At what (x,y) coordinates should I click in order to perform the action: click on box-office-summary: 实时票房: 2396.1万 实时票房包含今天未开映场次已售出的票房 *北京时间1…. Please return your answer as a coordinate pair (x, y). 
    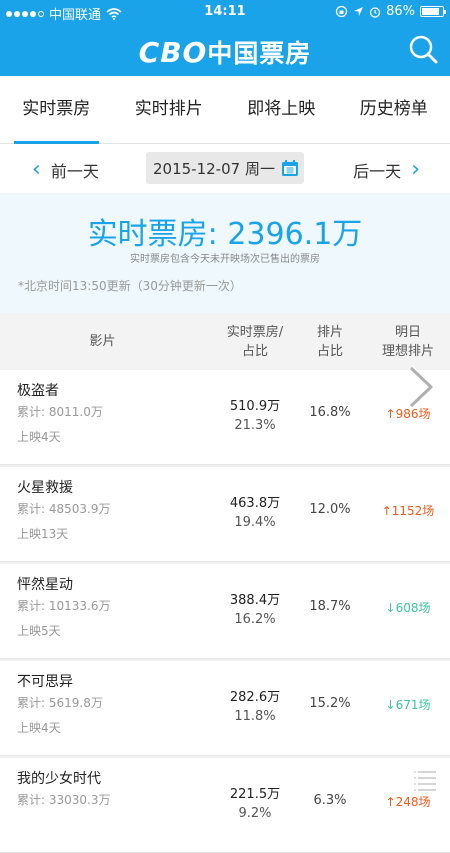
    Looking at the image, I should click on (225, 253).